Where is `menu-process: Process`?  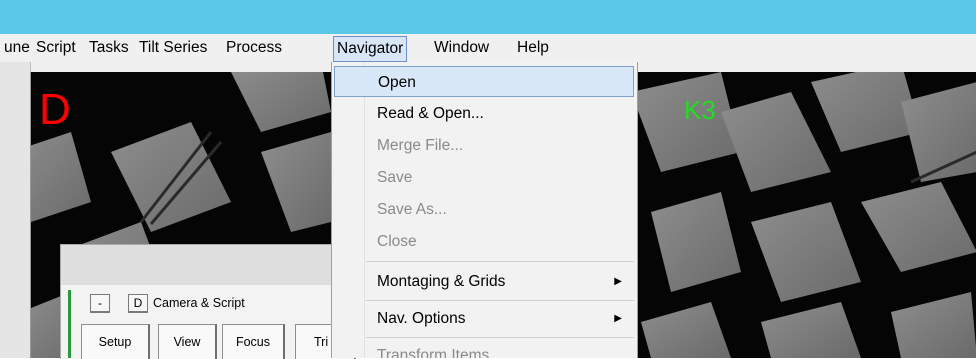 menu-process: Process is located at coordinates (254, 48).